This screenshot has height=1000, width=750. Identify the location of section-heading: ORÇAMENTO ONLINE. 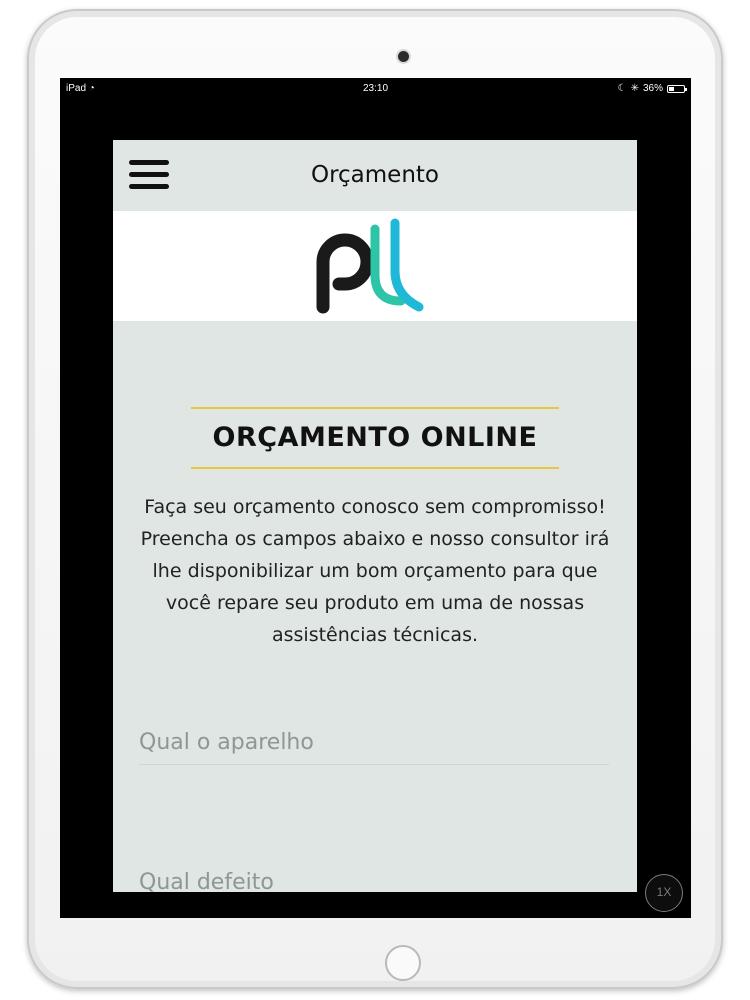
(375, 437).